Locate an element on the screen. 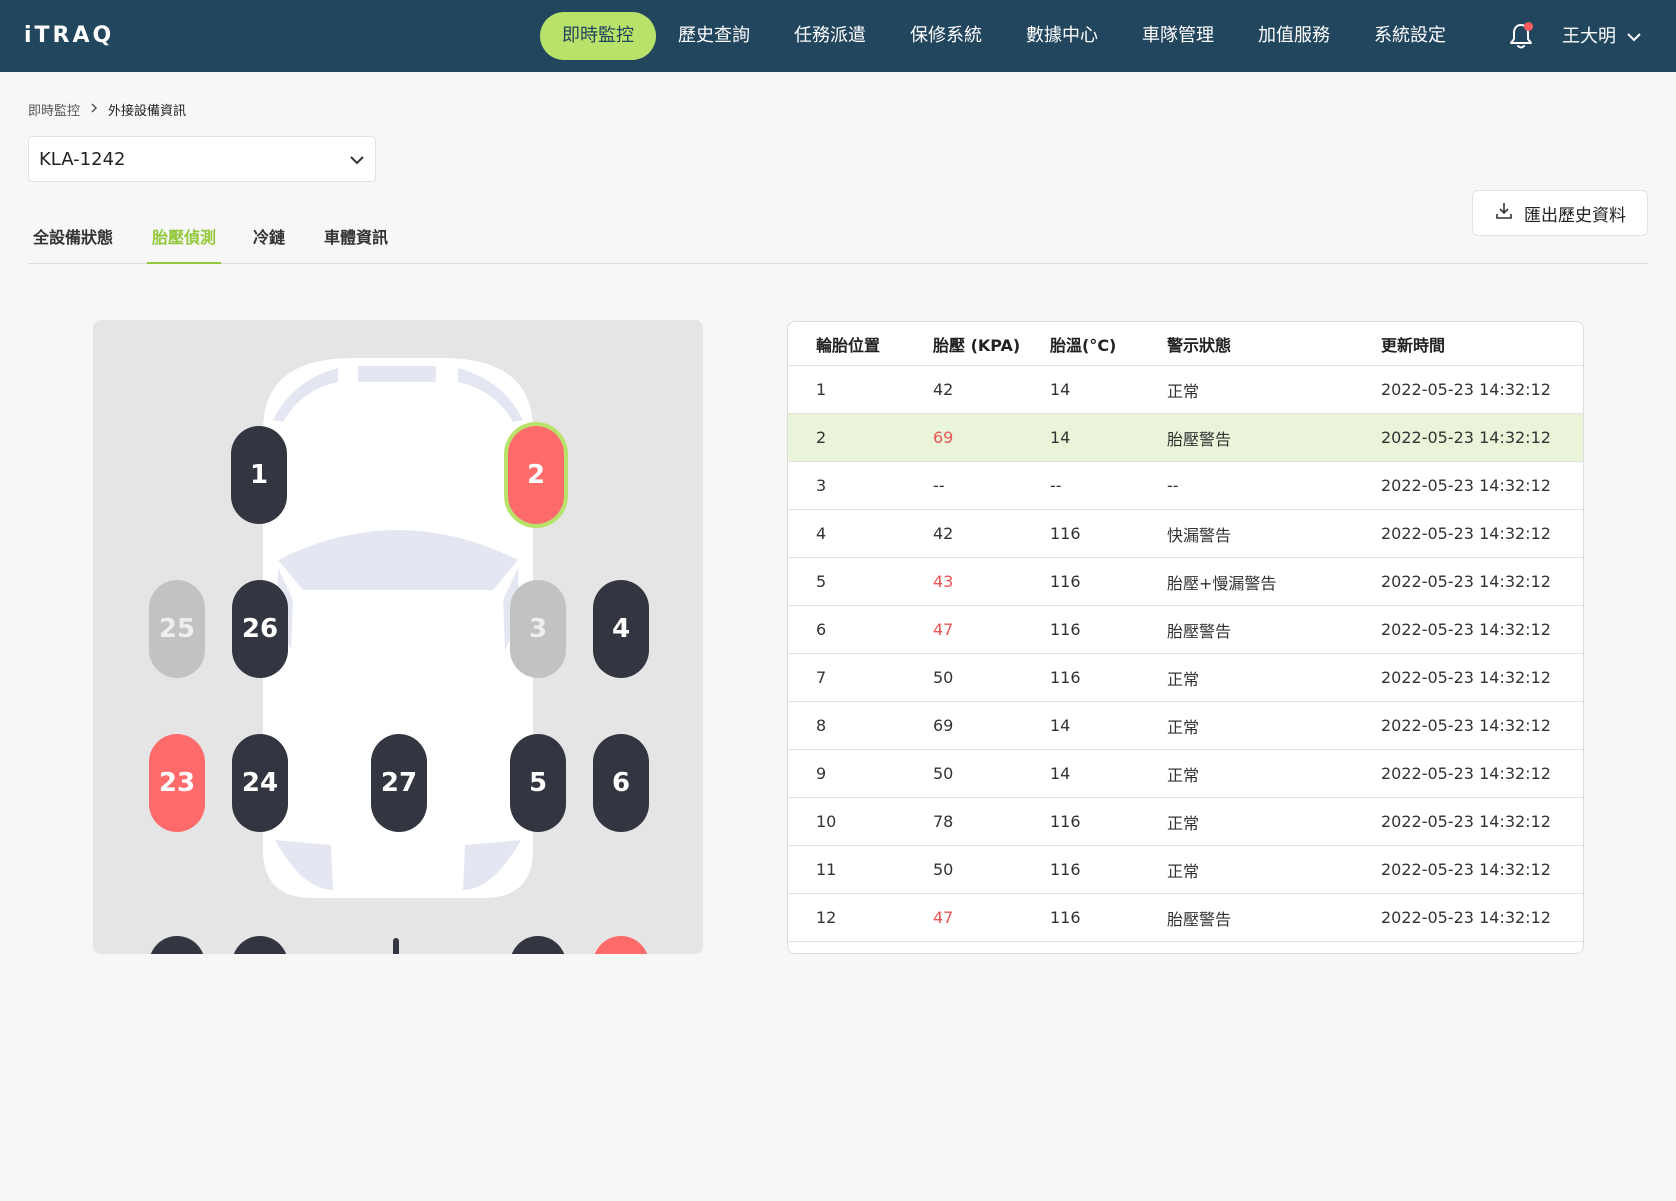 The image size is (1676, 1201). table-row: 8 69 14 正常 2022-05-23 14:32:12 is located at coordinates (1185, 726).